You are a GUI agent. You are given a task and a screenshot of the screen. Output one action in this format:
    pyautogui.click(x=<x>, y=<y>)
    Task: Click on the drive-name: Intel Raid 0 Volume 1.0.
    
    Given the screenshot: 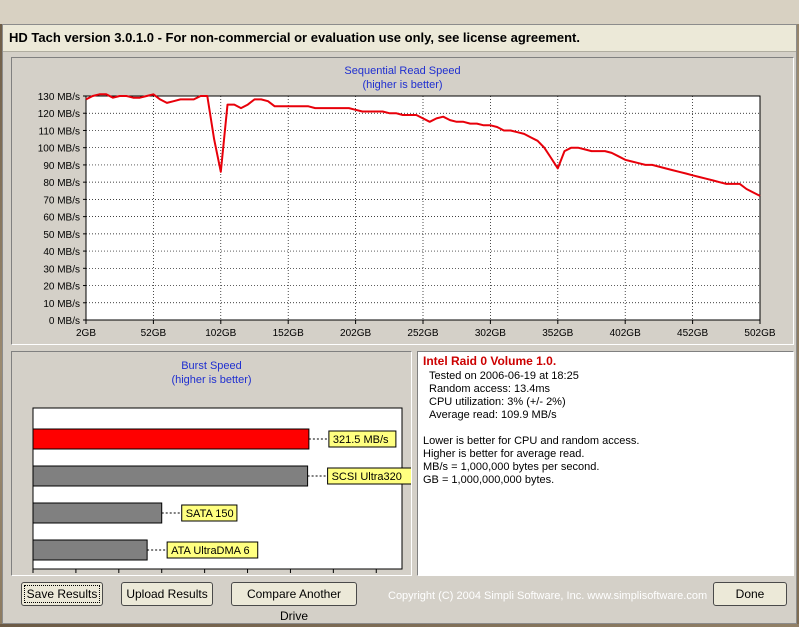 What is the action you would take?
    pyautogui.click(x=490, y=361)
    